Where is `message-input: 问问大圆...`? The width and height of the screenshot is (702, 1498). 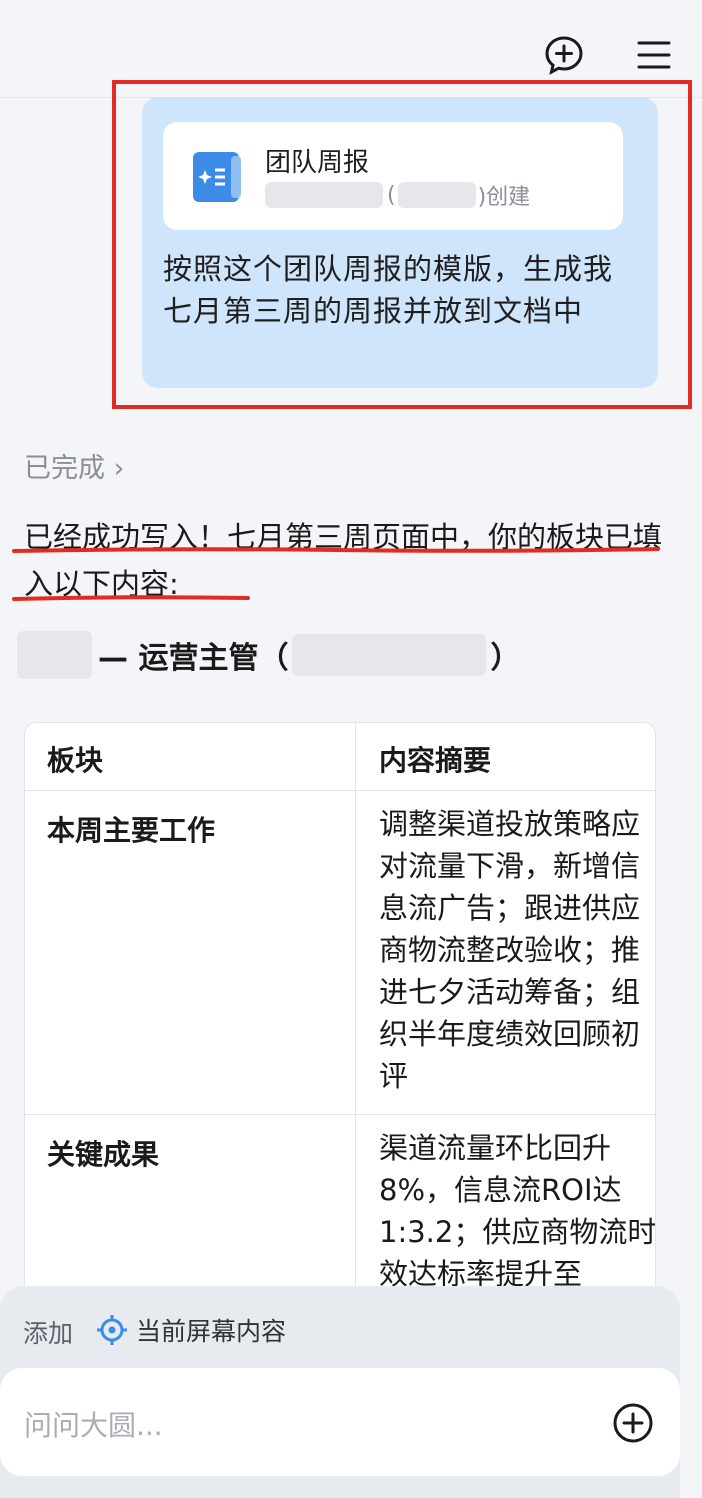
message-input: 问问大圆... is located at coordinates (340, 1422).